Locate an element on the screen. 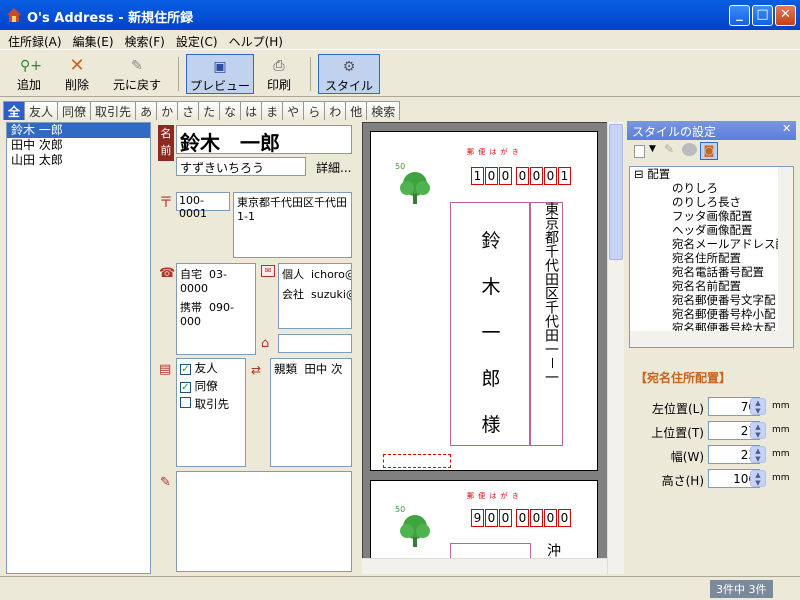 The width and height of the screenshot is (800, 600). tab-friends: 友人 is located at coordinates (41, 110).